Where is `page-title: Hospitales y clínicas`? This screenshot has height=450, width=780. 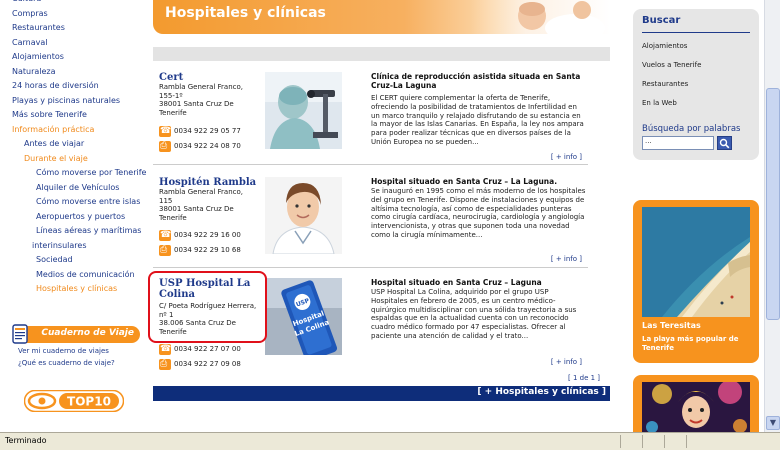 page-title: Hospitales y clínicas is located at coordinates (245, 13).